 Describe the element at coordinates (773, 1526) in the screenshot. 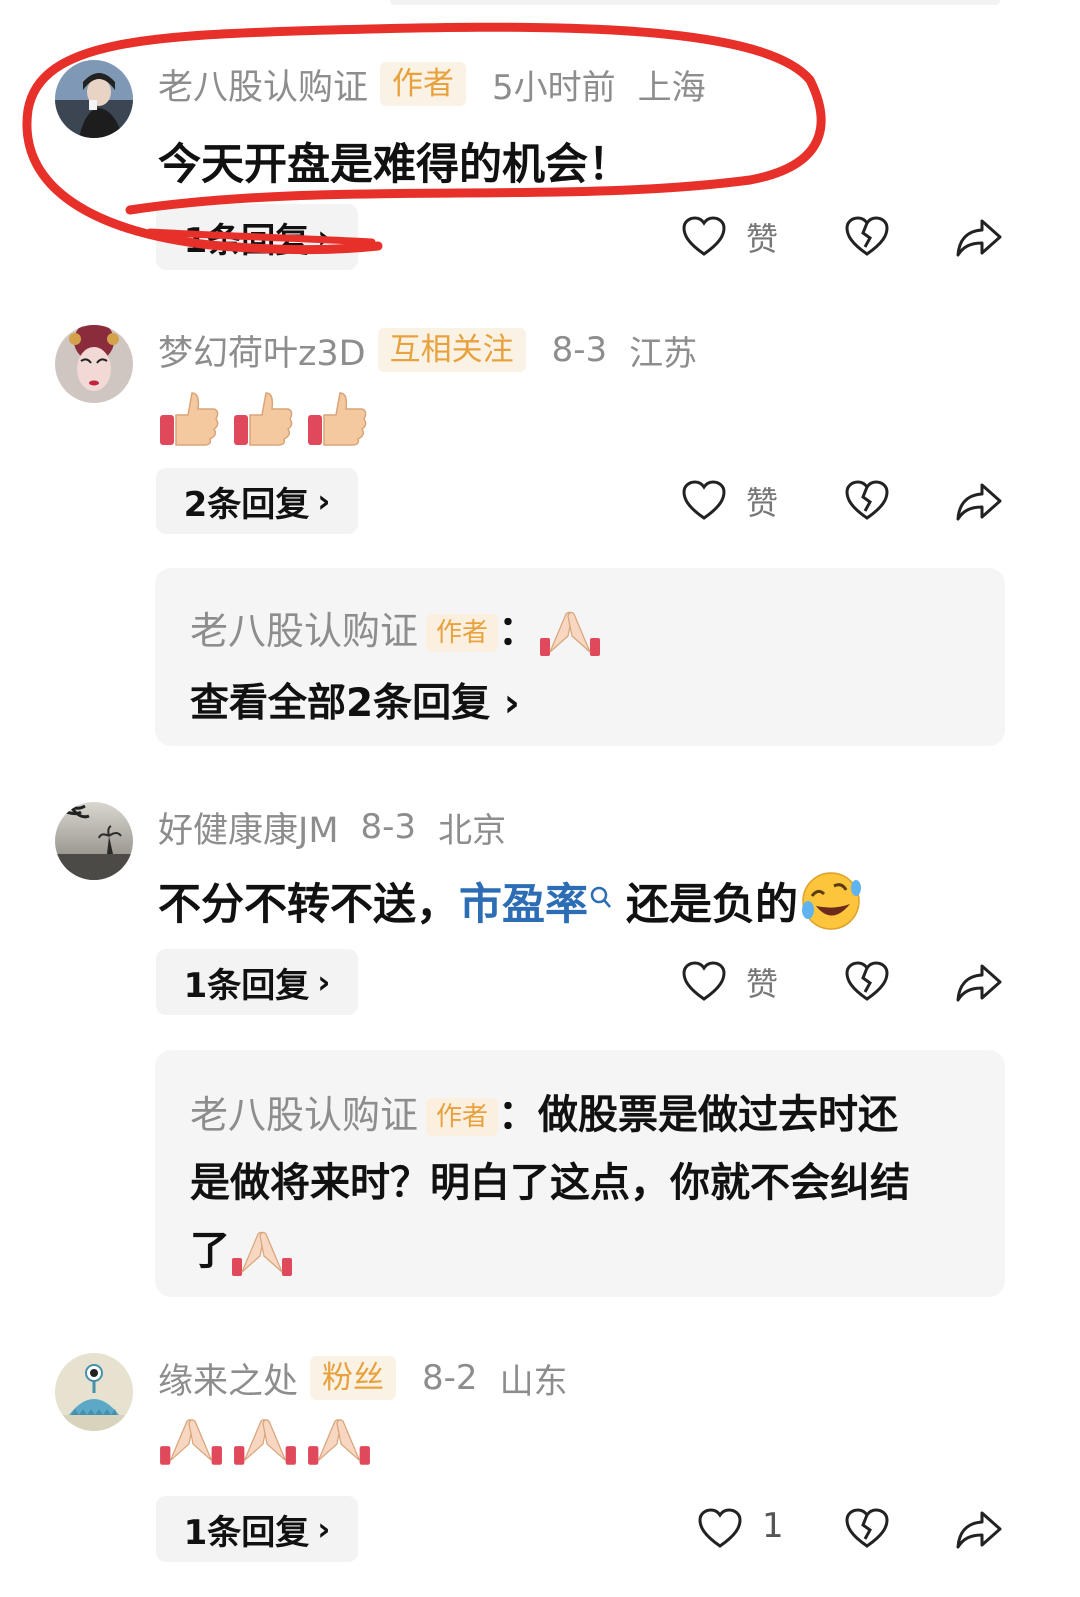

I see `like-count: 1` at that location.